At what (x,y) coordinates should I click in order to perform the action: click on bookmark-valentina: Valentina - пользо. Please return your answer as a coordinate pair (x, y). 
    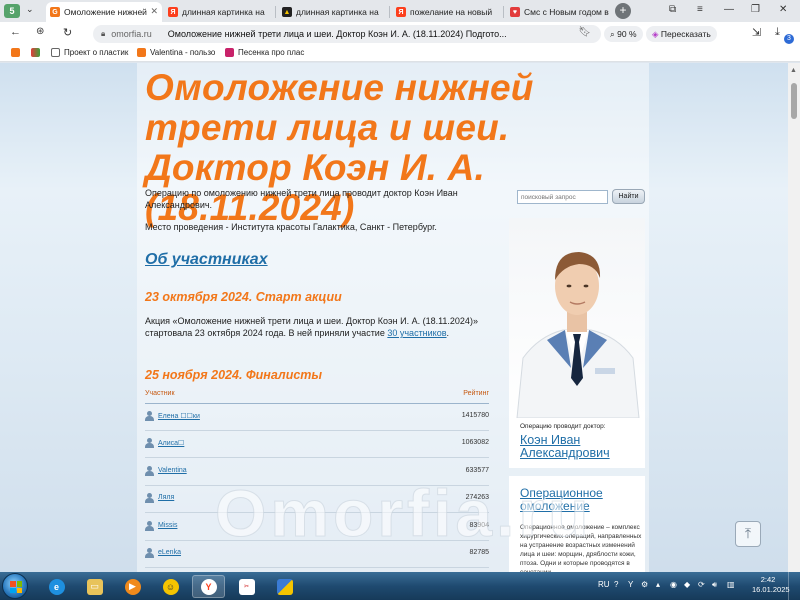
    Looking at the image, I should click on (176, 52).